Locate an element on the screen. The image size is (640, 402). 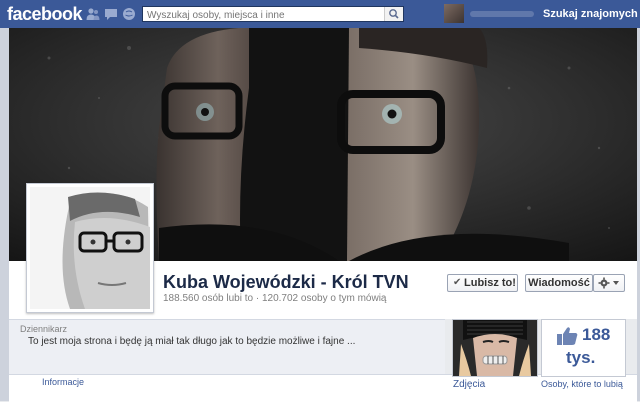
photos-app-thumbnail is located at coordinates (495, 348).